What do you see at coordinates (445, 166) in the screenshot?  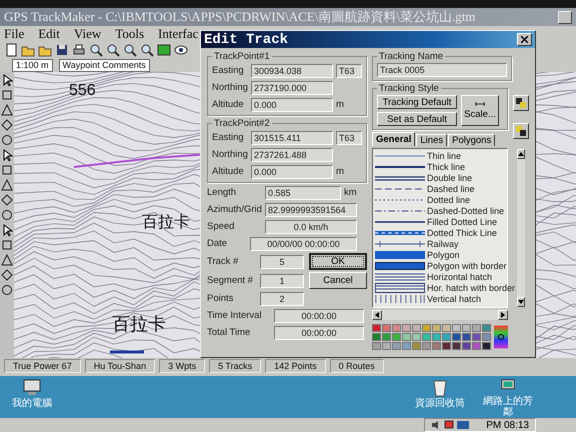 I see `line-style-item: Thick line` at bounding box center [445, 166].